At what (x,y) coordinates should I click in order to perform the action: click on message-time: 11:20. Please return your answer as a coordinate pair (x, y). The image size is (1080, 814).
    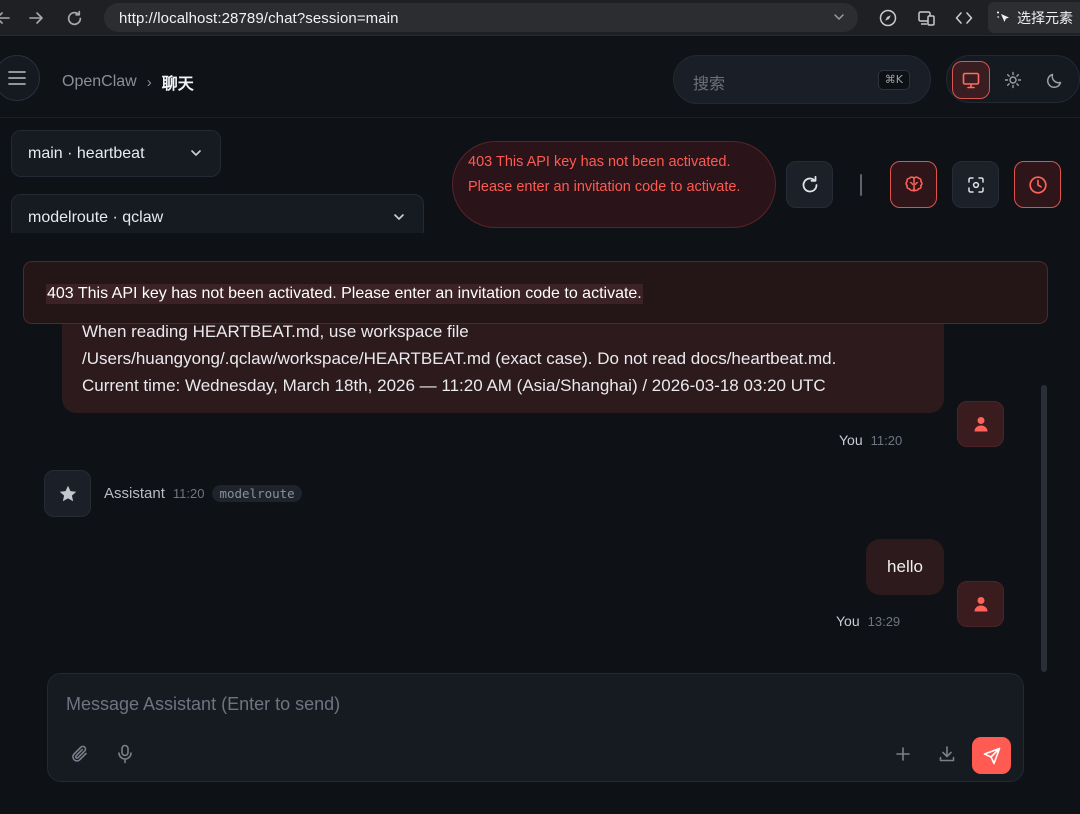
    Looking at the image, I should click on (886, 440).